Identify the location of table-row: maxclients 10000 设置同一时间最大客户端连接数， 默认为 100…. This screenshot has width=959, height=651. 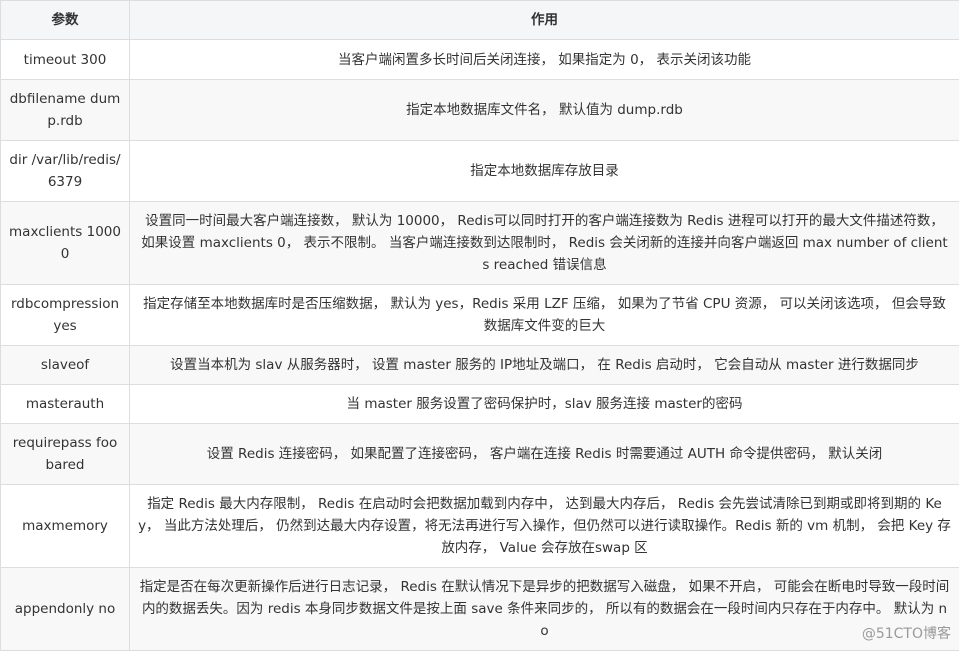
(480, 243).